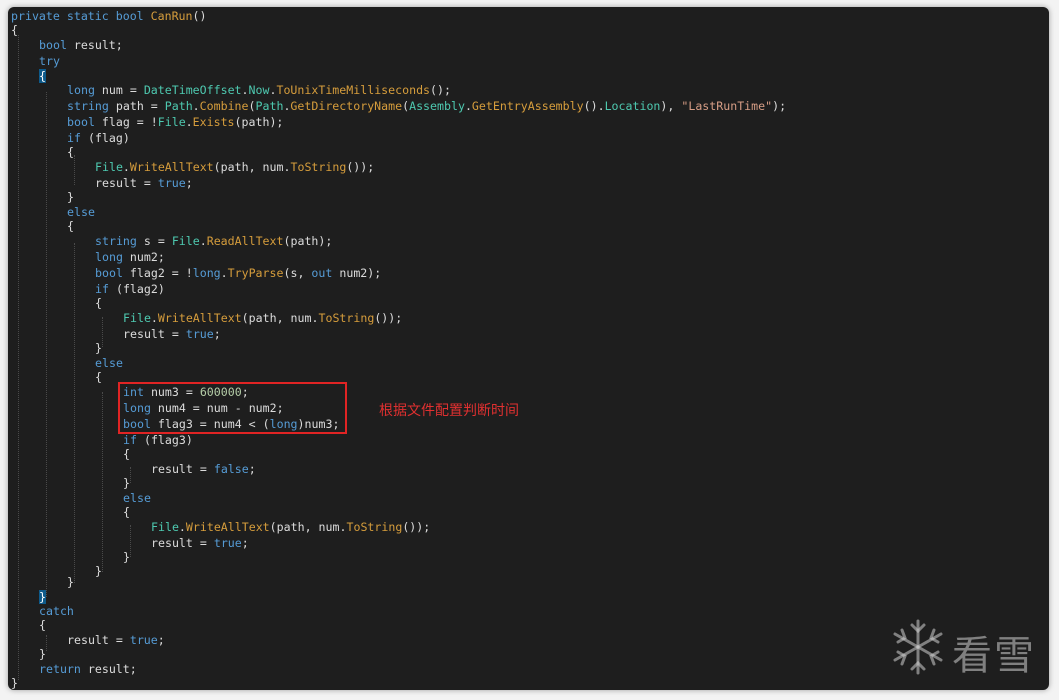 The image size is (1059, 700). What do you see at coordinates (245, 241) in the screenshot?
I see `method-name: ReadAllText` at bounding box center [245, 241].